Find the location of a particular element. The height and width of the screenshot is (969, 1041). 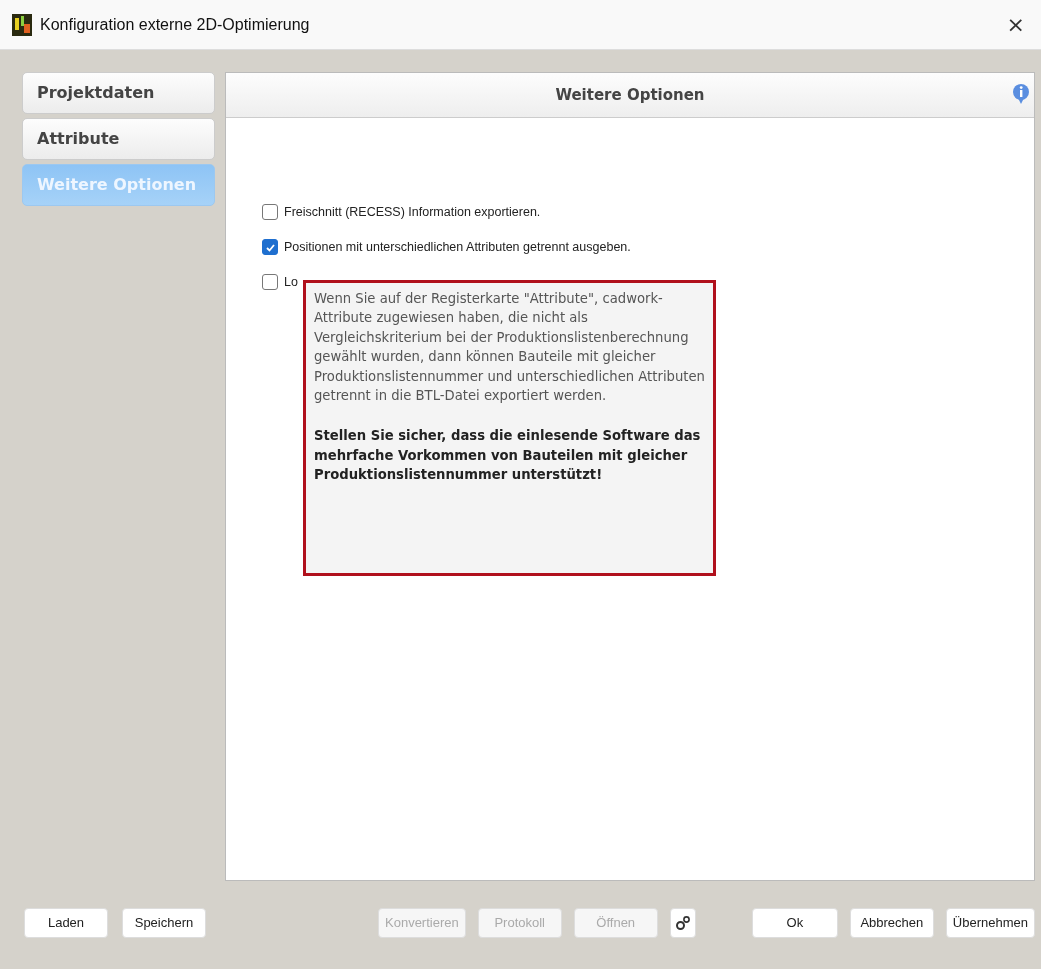

tooltip-text: Stellen Sie sicher, dass die einlesende Software das mehrfache Vorkommen von Bauteilen mit gleicher Produktionslistennummer unterstützt! is located at coordinates (508, 456).